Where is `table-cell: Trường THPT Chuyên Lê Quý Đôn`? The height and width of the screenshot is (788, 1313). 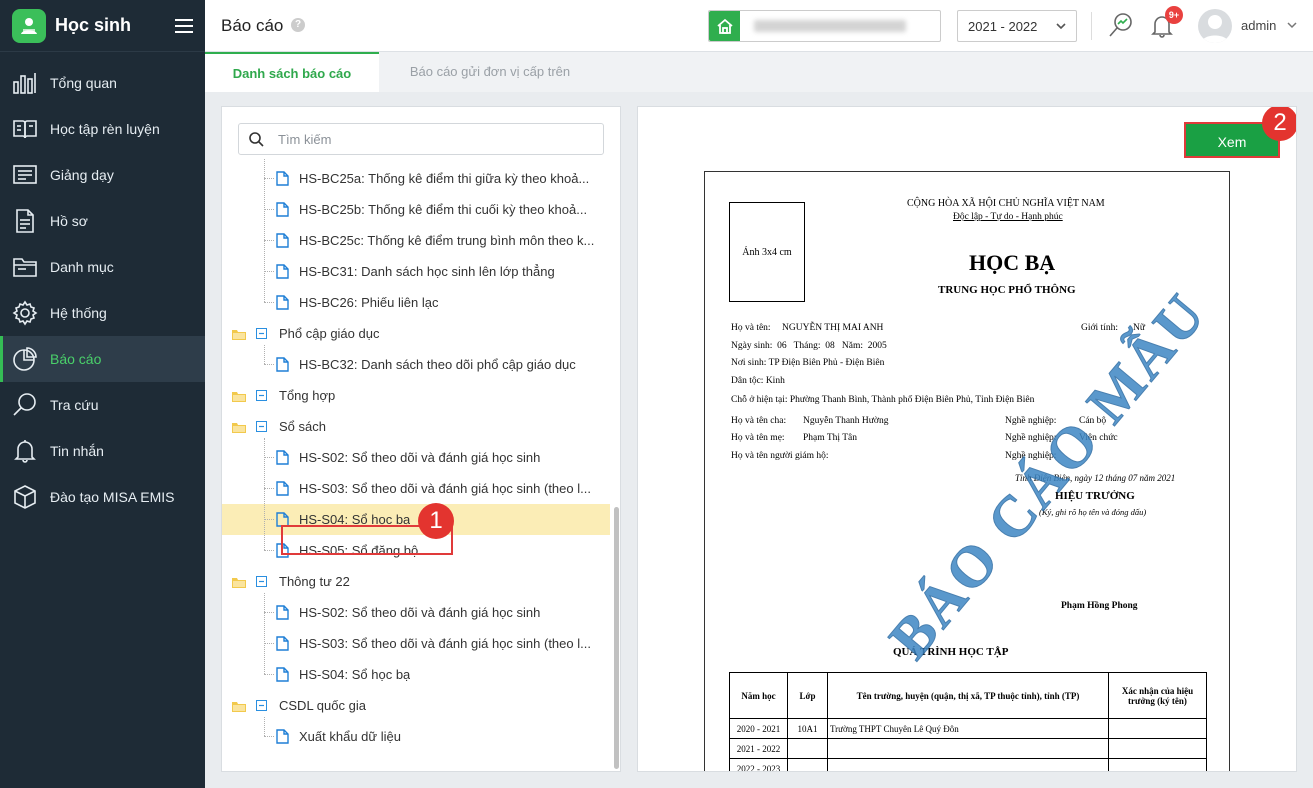
table-cell: Trường THPT Chuyên Lê Quý Đôn is located at coordinates (968, 728).